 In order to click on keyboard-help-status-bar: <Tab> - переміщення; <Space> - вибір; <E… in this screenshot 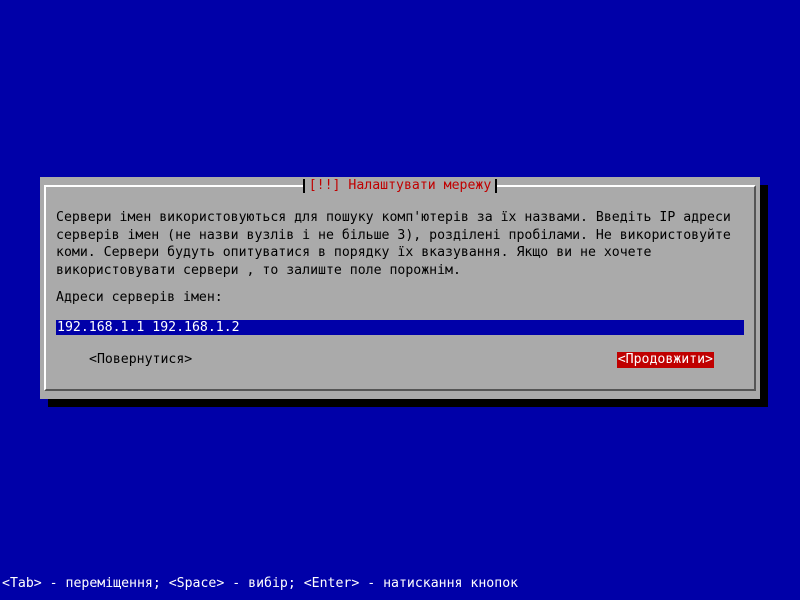, I will do `click(260, 583)`.